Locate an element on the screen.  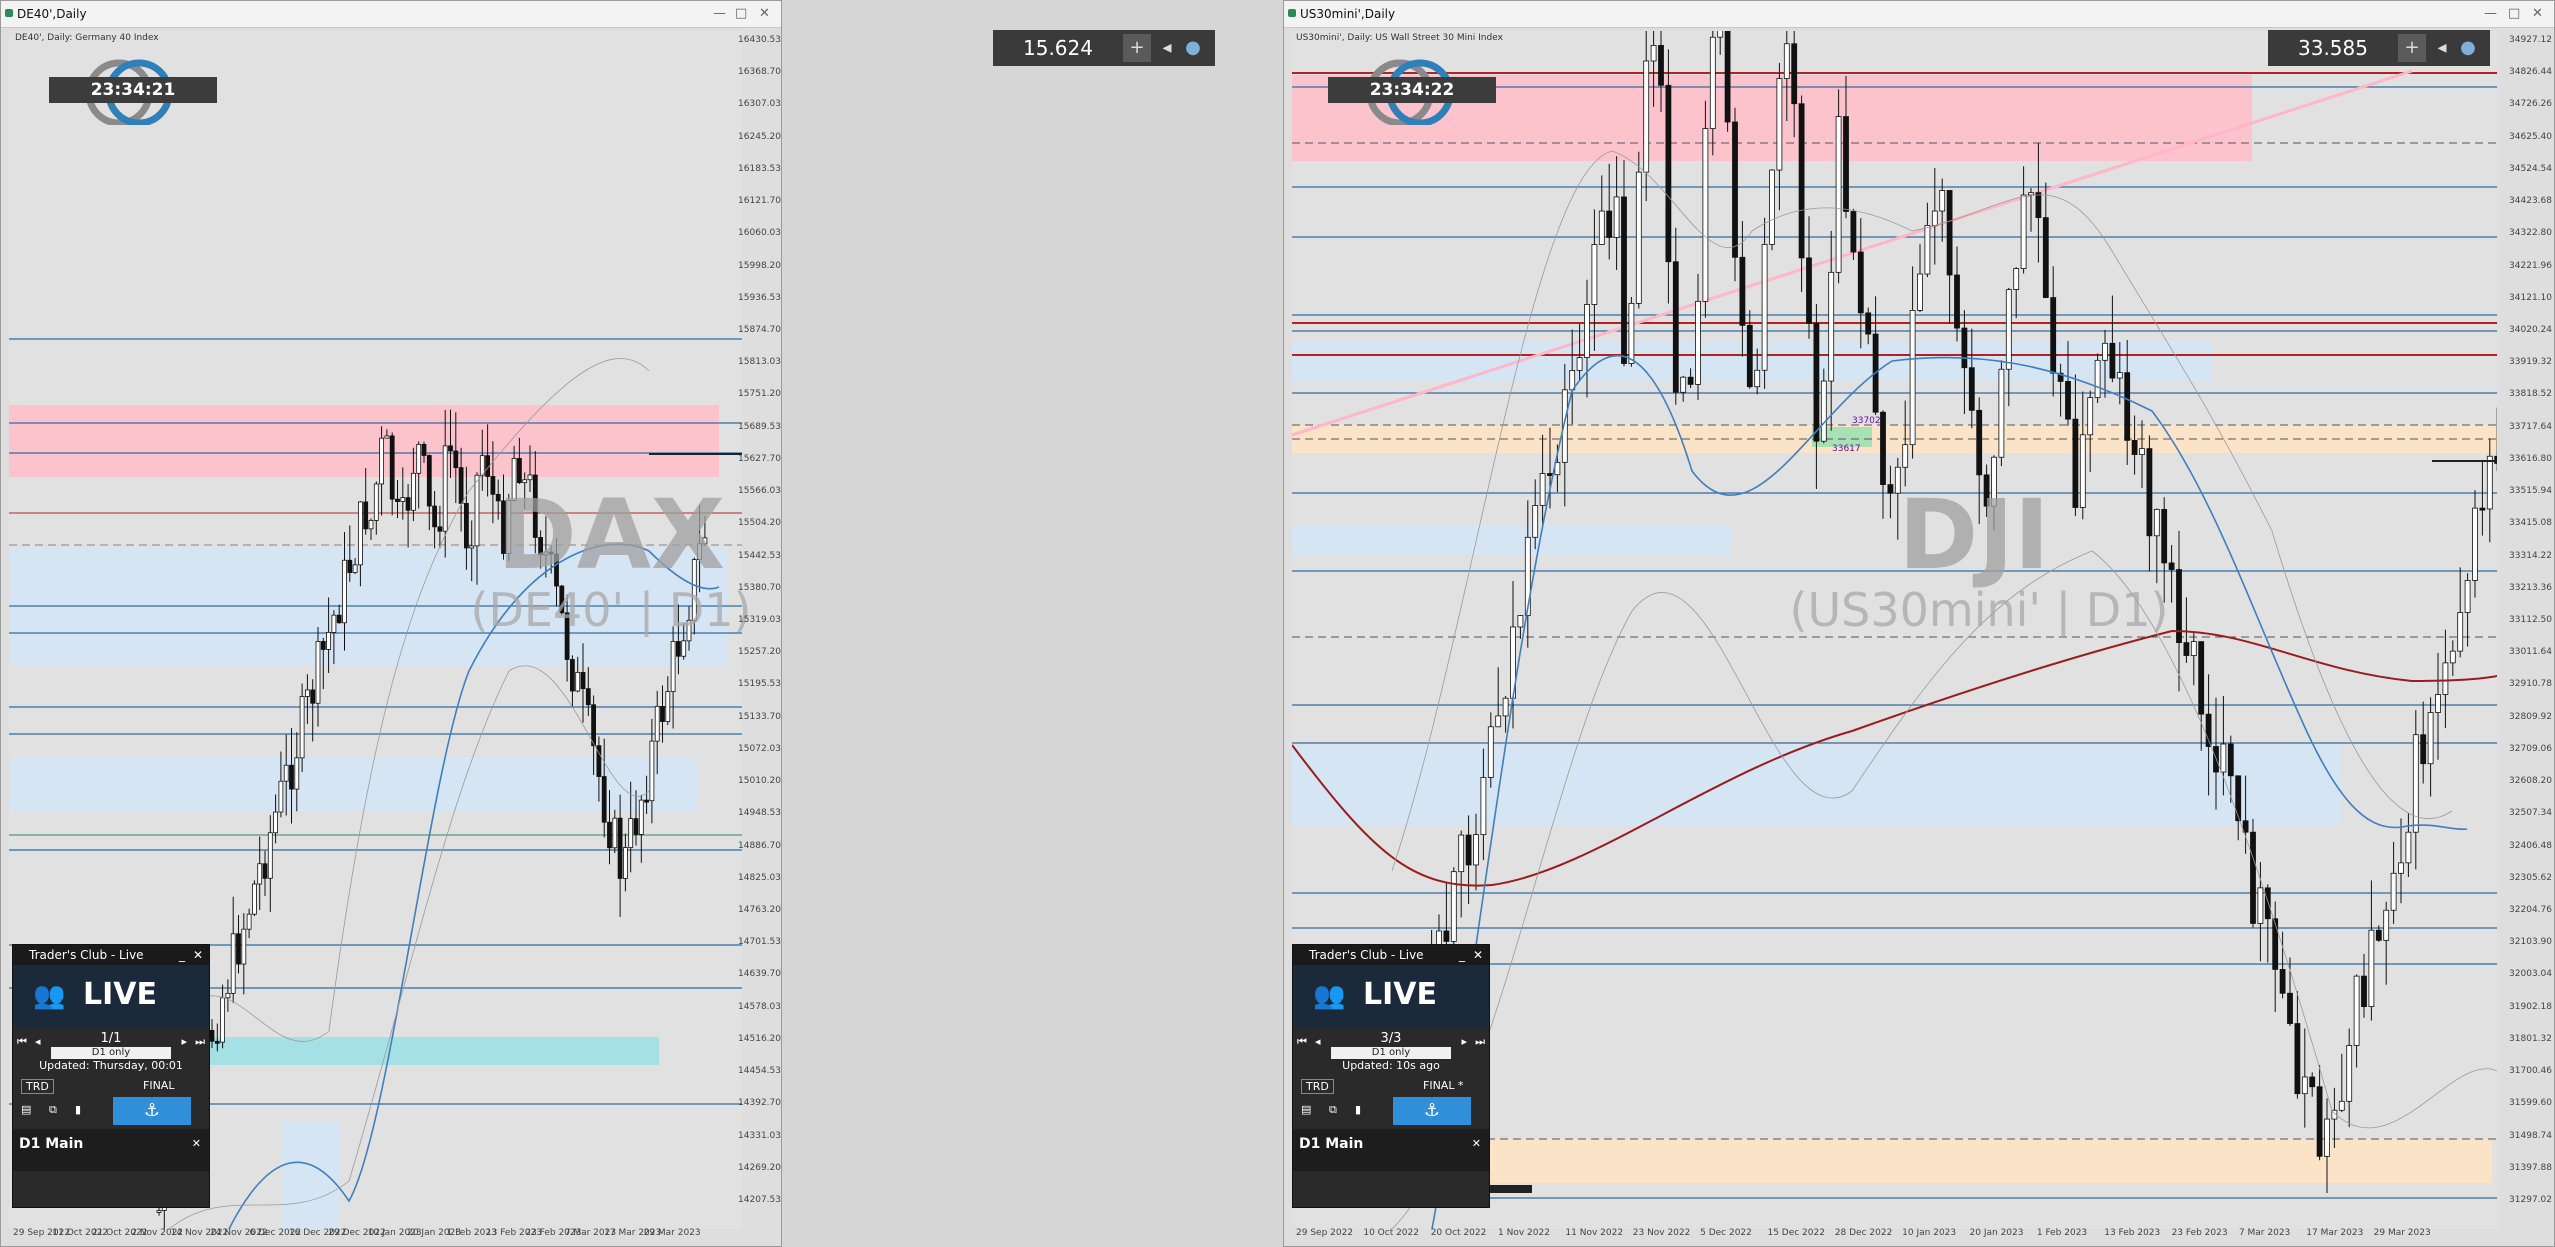
price-tick-label: 34927.12 is located at coordinates (2530, 40).